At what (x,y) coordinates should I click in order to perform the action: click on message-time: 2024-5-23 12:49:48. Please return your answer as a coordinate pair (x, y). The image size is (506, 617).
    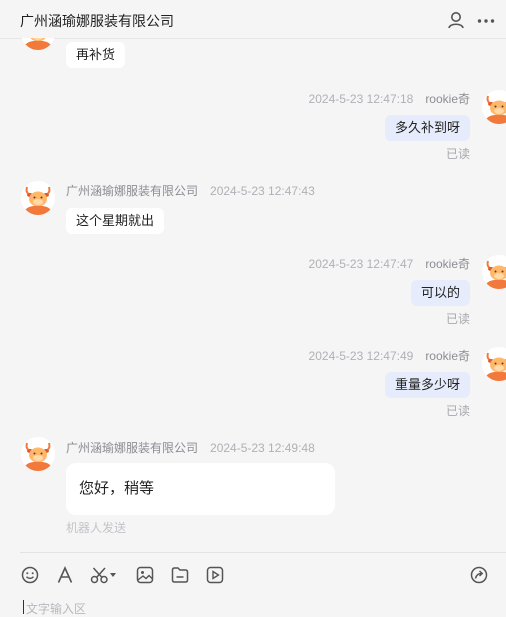
    Looking at the image, I should click on (262, 448).